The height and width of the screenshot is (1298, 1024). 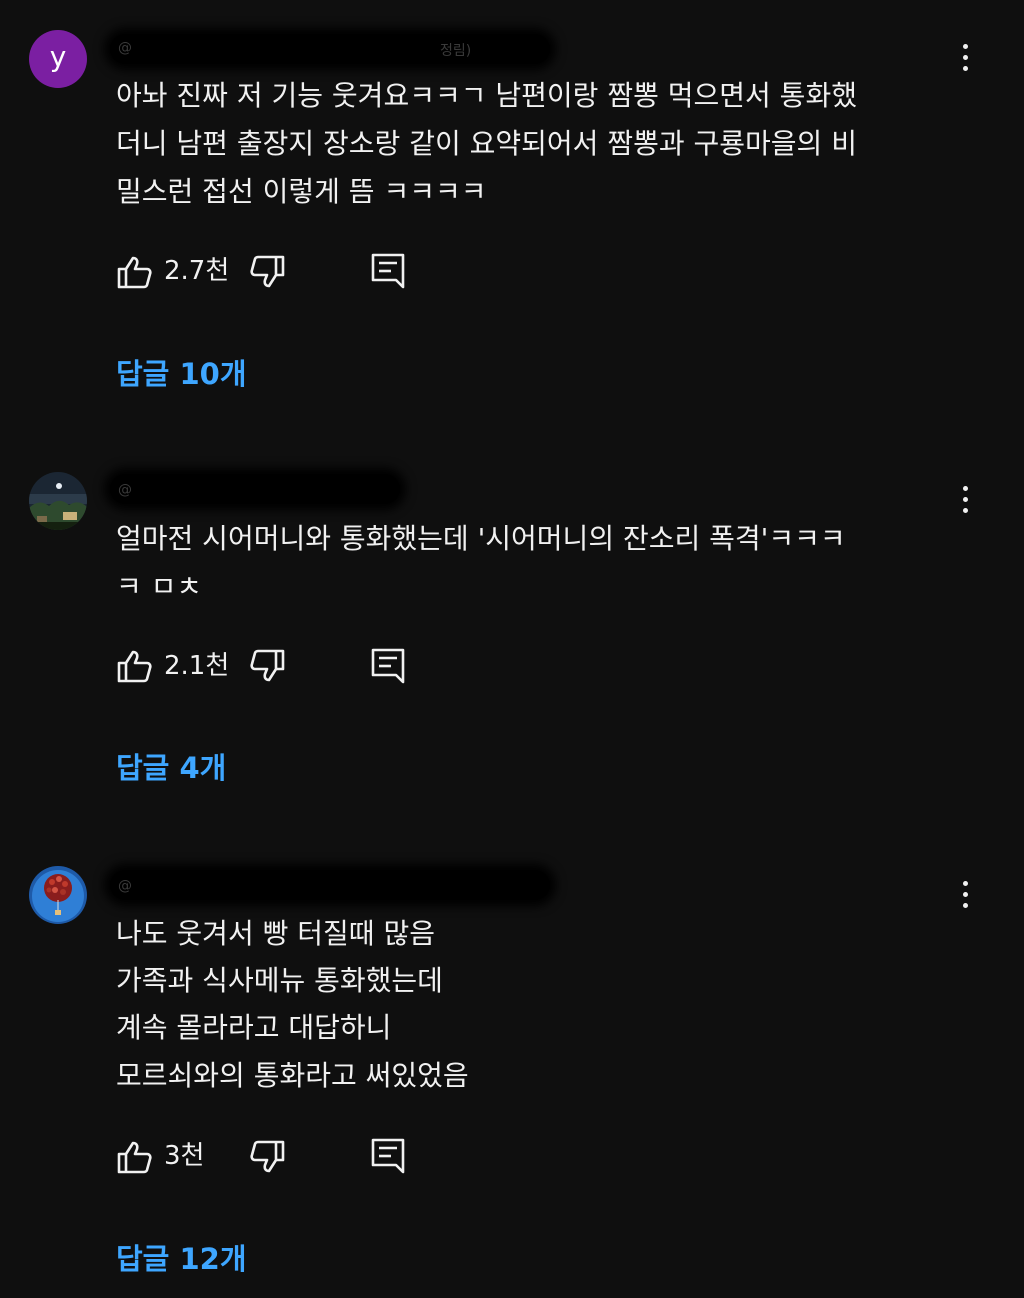 I want to click on comment-text-line: 나도 웃겨서 빵 터질때 많음, so click(x=275, y=933).